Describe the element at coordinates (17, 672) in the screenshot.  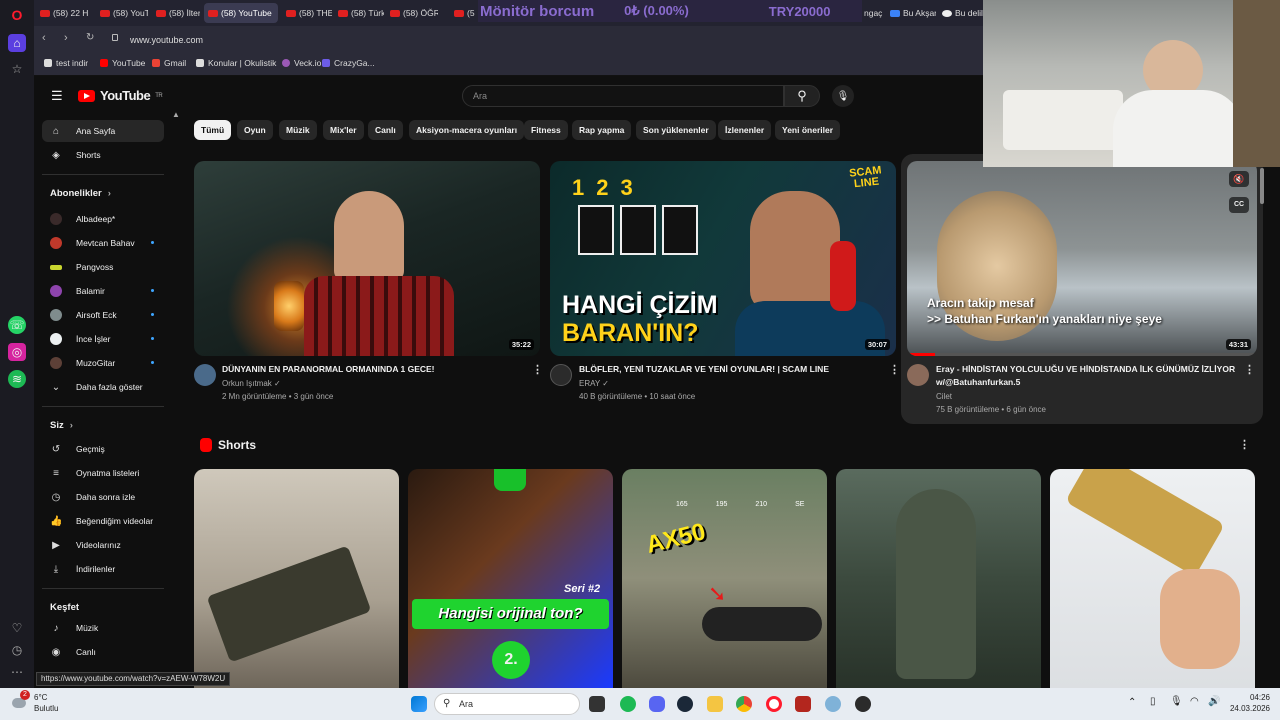
I see `more-icon: ⋯` at that location.